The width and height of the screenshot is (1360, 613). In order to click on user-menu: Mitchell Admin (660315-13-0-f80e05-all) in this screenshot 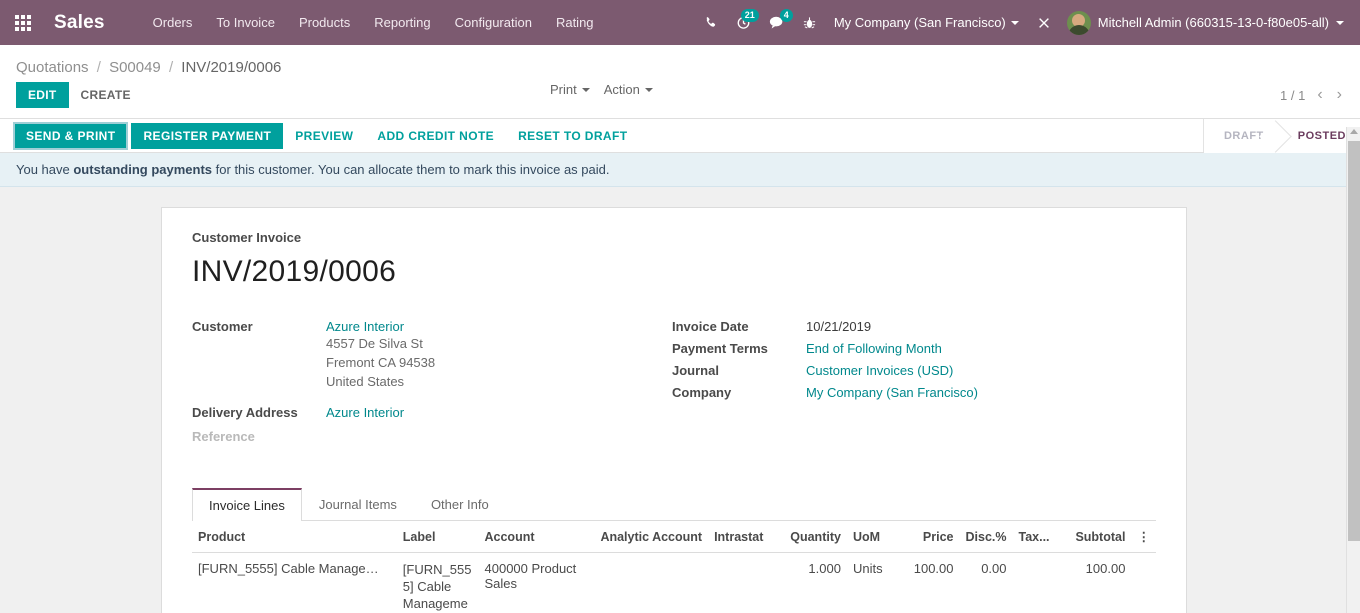, I will do `click(1205, 23)`.